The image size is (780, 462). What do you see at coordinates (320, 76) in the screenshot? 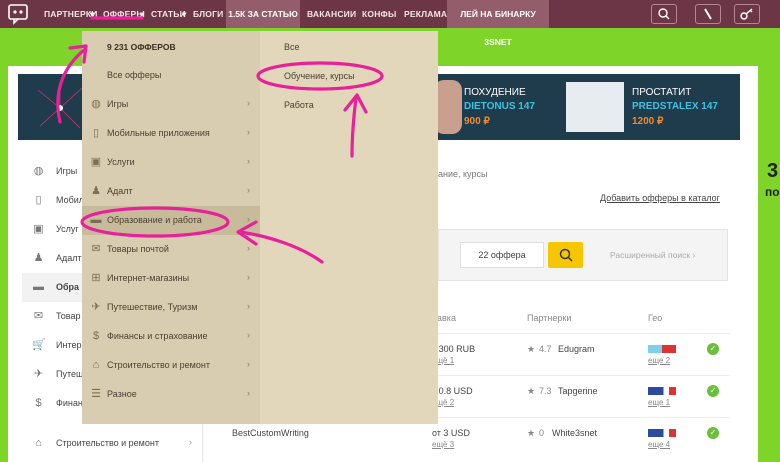
I see `annotation-circle-courses` at bounding box center [320, 76].